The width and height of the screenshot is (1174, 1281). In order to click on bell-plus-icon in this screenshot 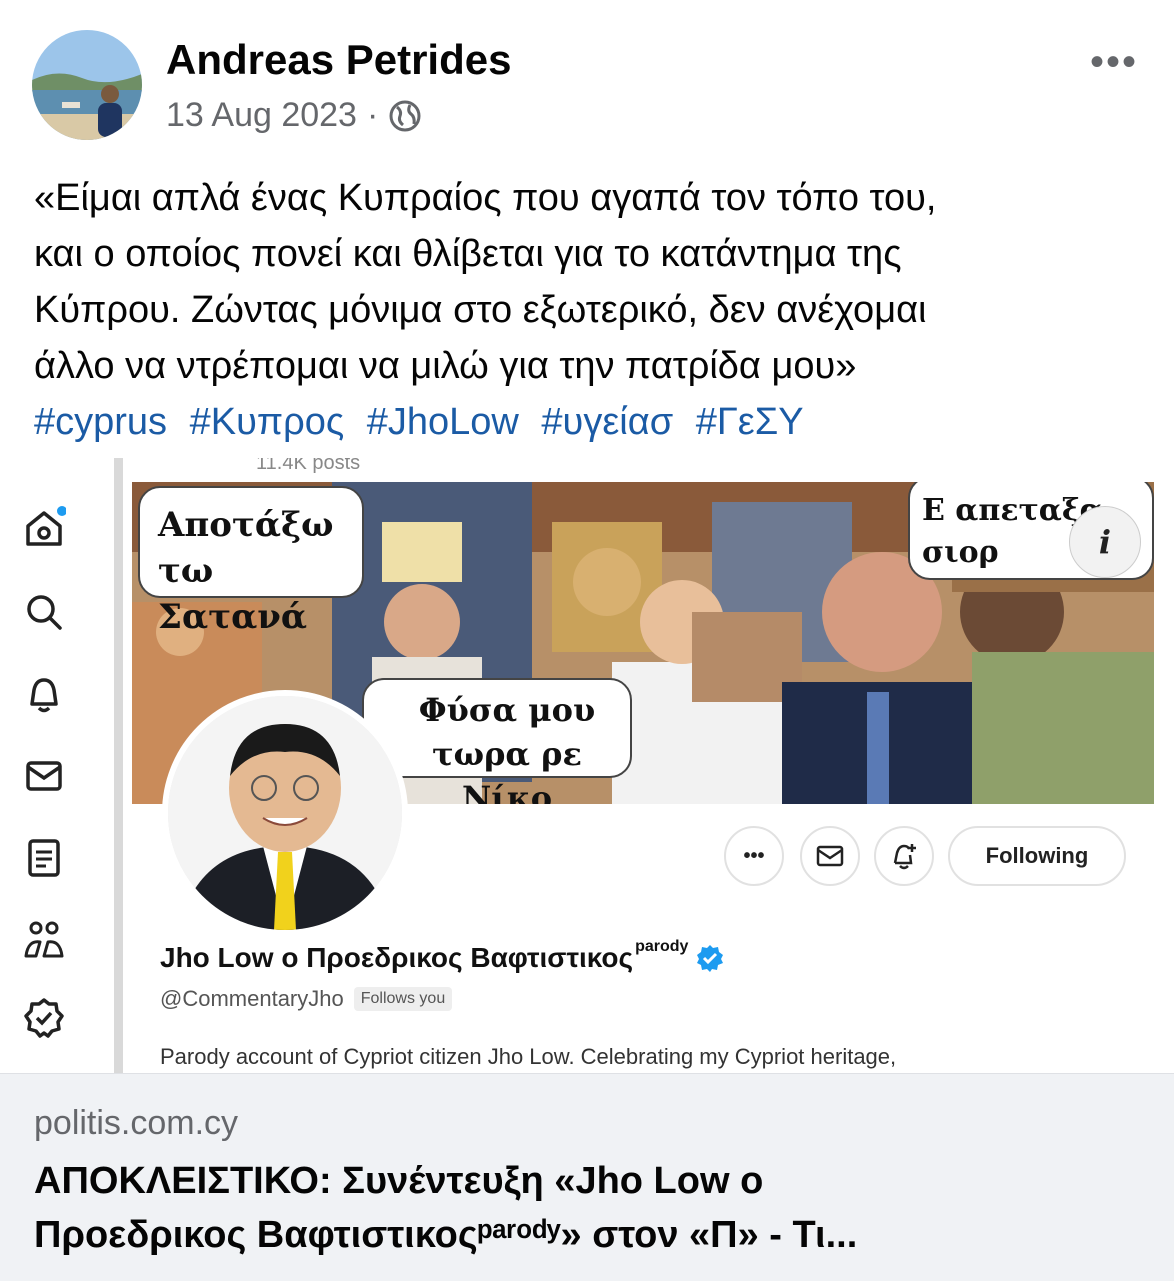, I will do `click(904, 857)`.